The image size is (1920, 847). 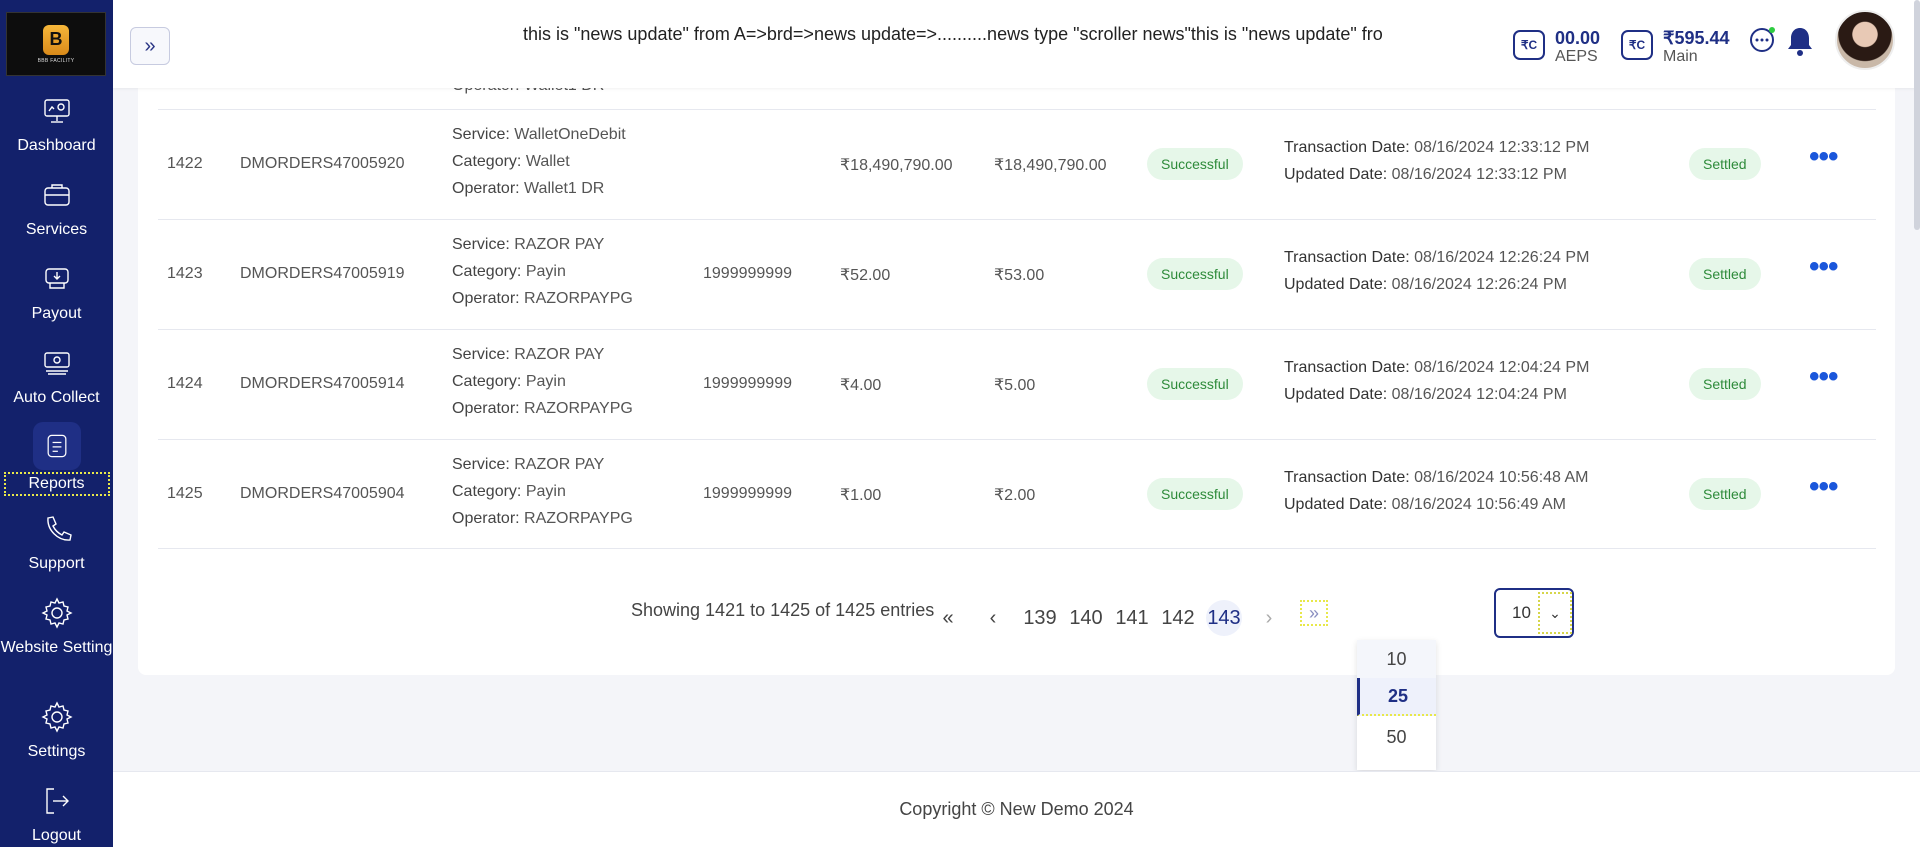 What do you see at coordinates (56, 397) in the screenshot?
I see `sidebar-item-label: Auto Collect` at bounding box center [56, 397].